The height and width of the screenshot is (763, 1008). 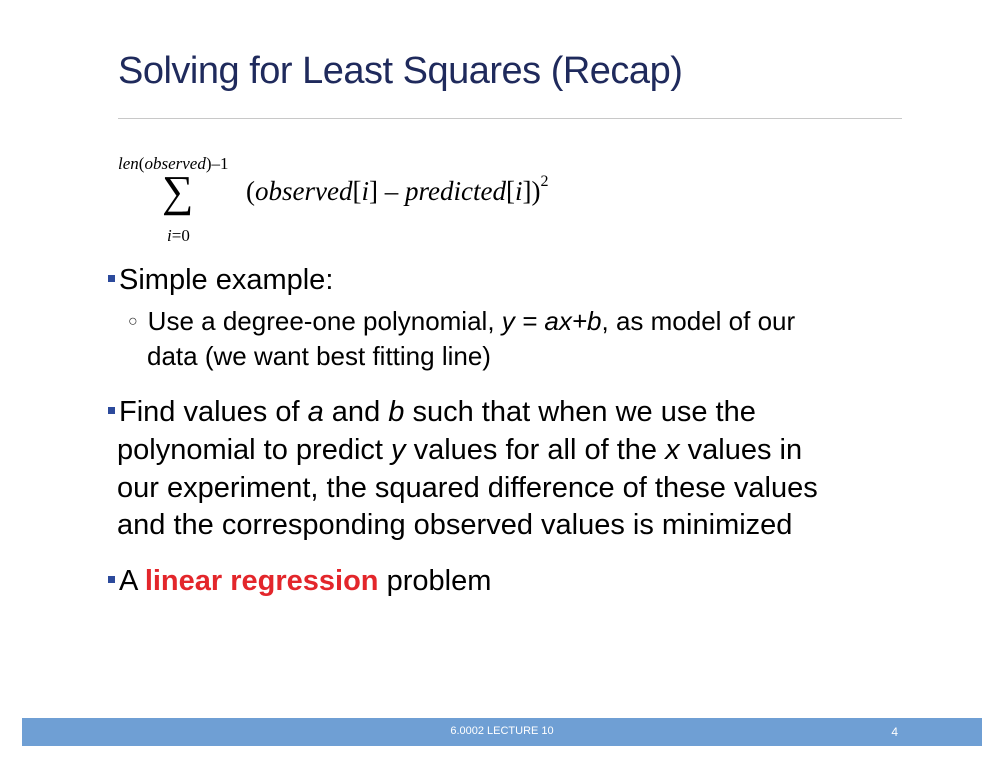 I want to click on footer-bar: 6.0002 LECTURE 10 4, so click(x=502, y=732).